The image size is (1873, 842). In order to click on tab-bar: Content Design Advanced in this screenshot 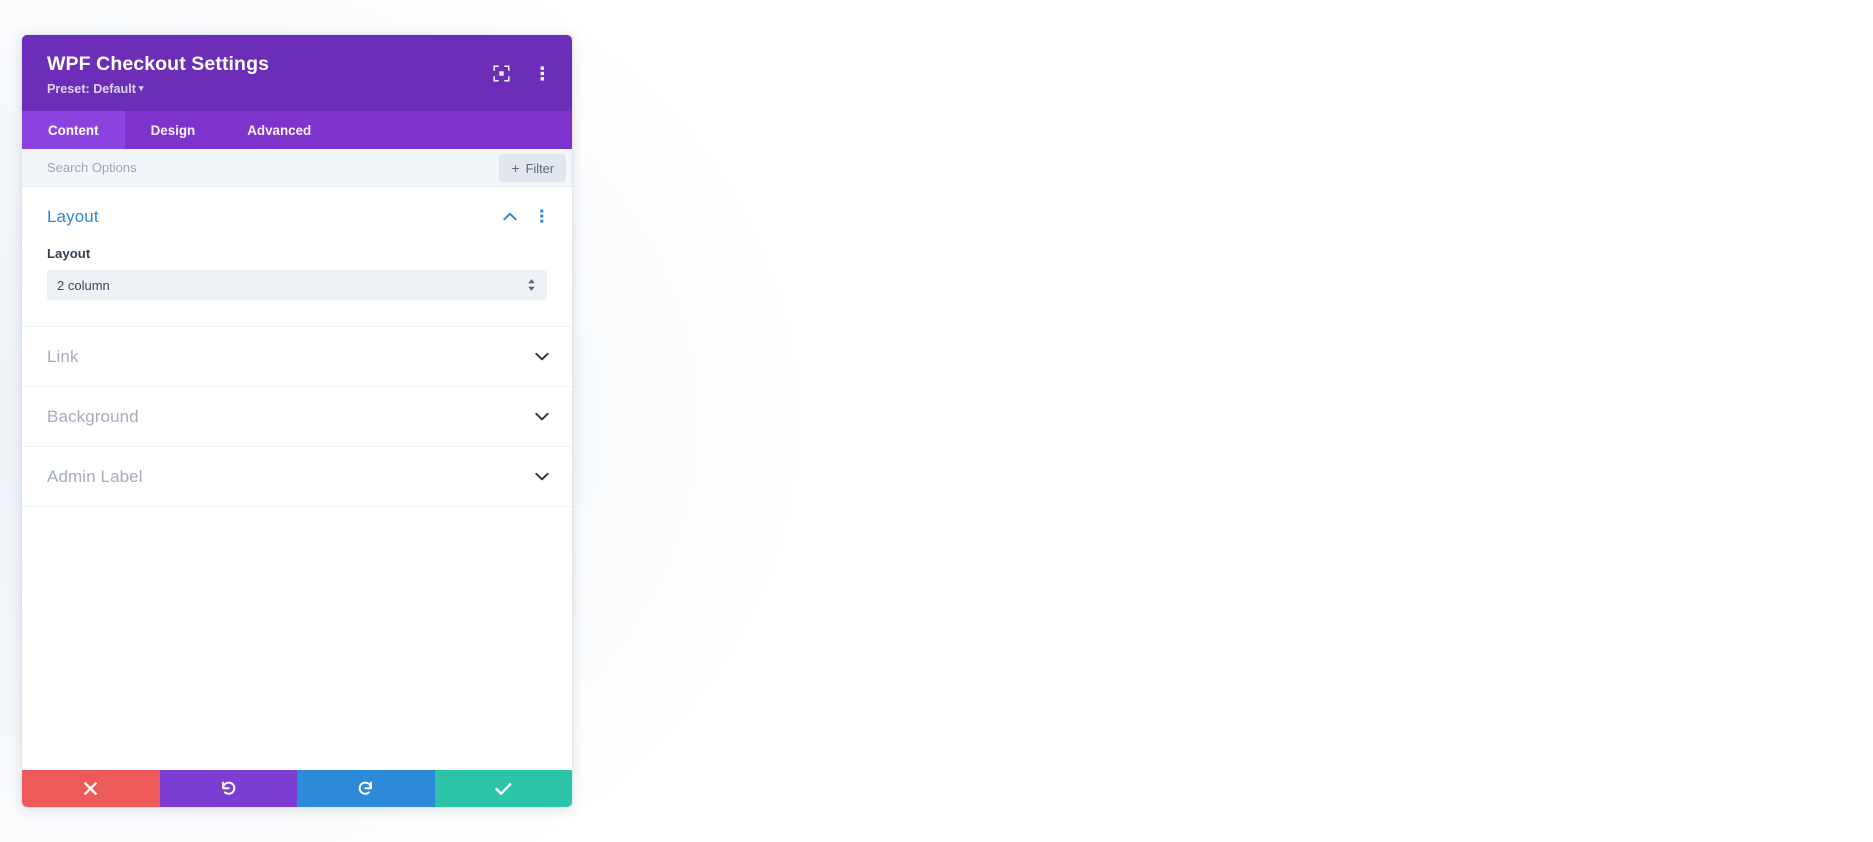, I will do `click(297, 130)`.